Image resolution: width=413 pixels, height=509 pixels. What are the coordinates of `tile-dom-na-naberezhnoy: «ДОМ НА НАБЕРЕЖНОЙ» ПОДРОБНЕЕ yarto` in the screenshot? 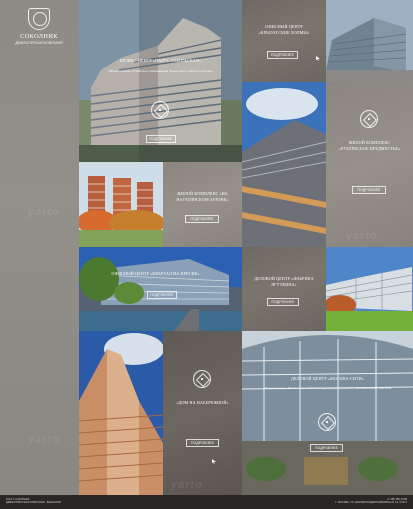 It's located at (202, 413).